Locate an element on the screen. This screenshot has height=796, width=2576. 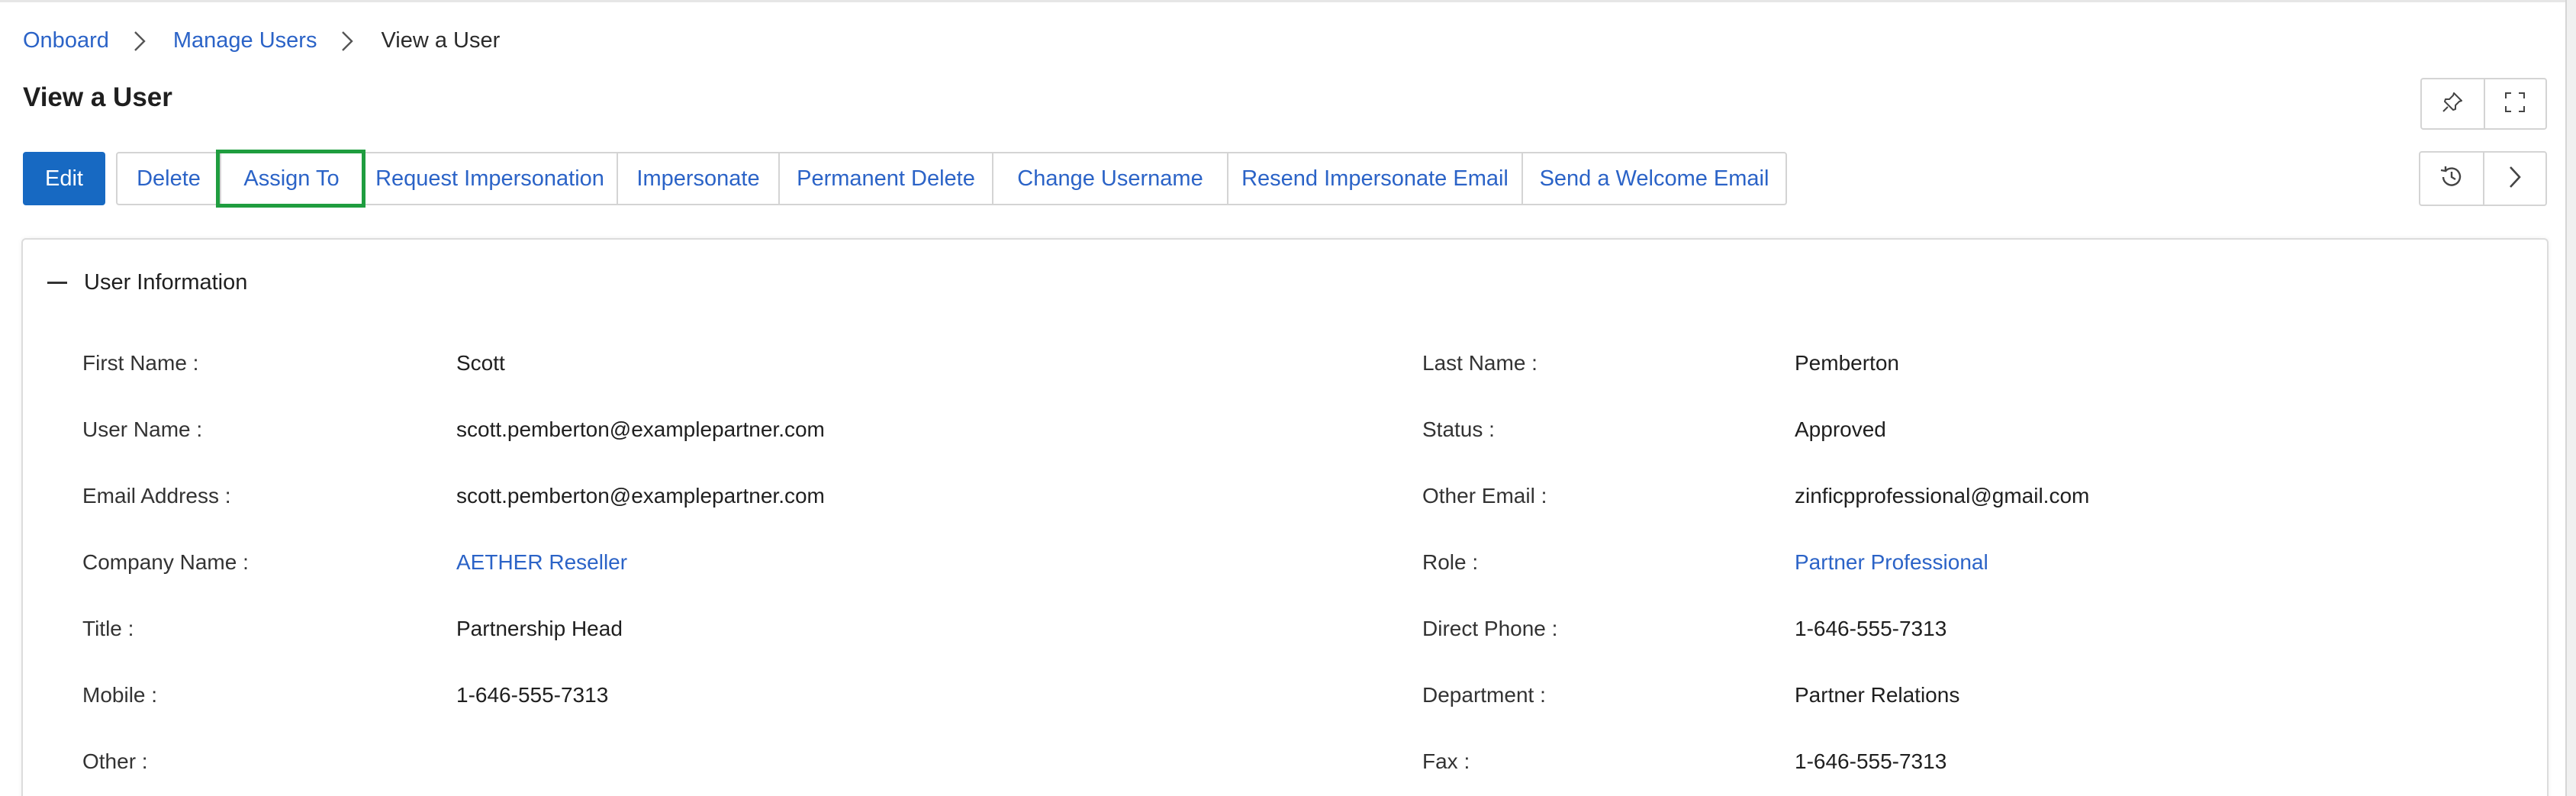
history-button is located at coordinates (2451, 179).